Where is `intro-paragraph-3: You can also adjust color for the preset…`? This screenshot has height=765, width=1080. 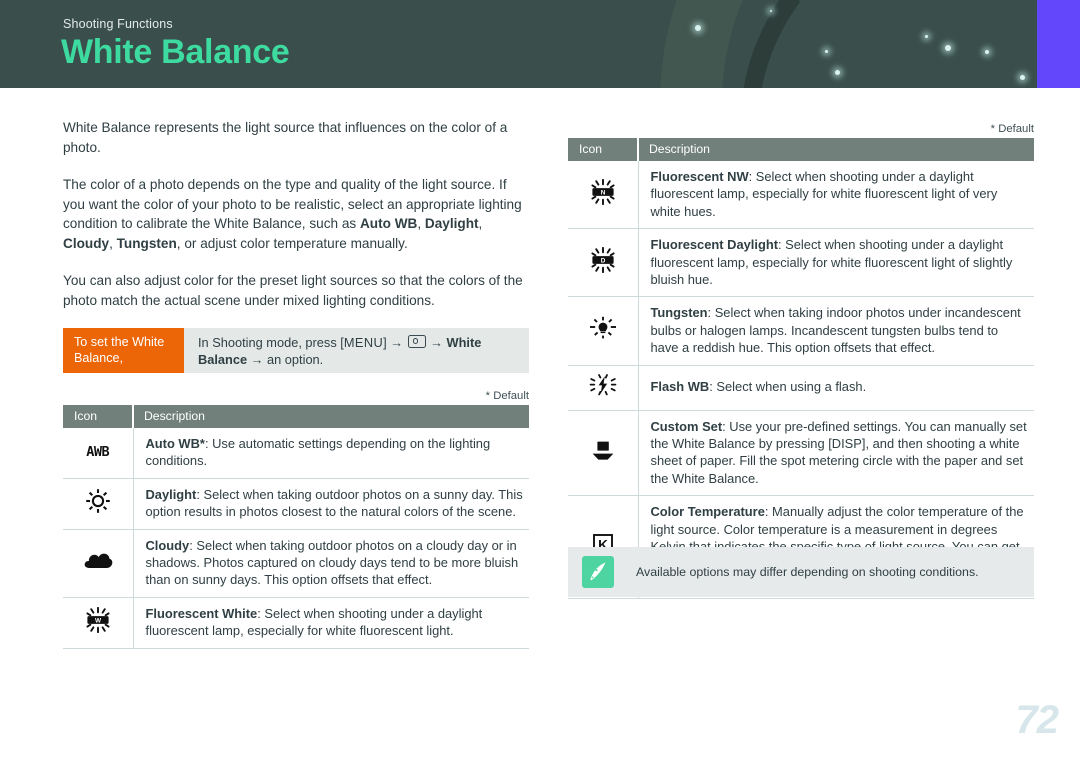
intro-paragraph-3: You can also adjust color for the preset… is located at coordinates (293, 290).